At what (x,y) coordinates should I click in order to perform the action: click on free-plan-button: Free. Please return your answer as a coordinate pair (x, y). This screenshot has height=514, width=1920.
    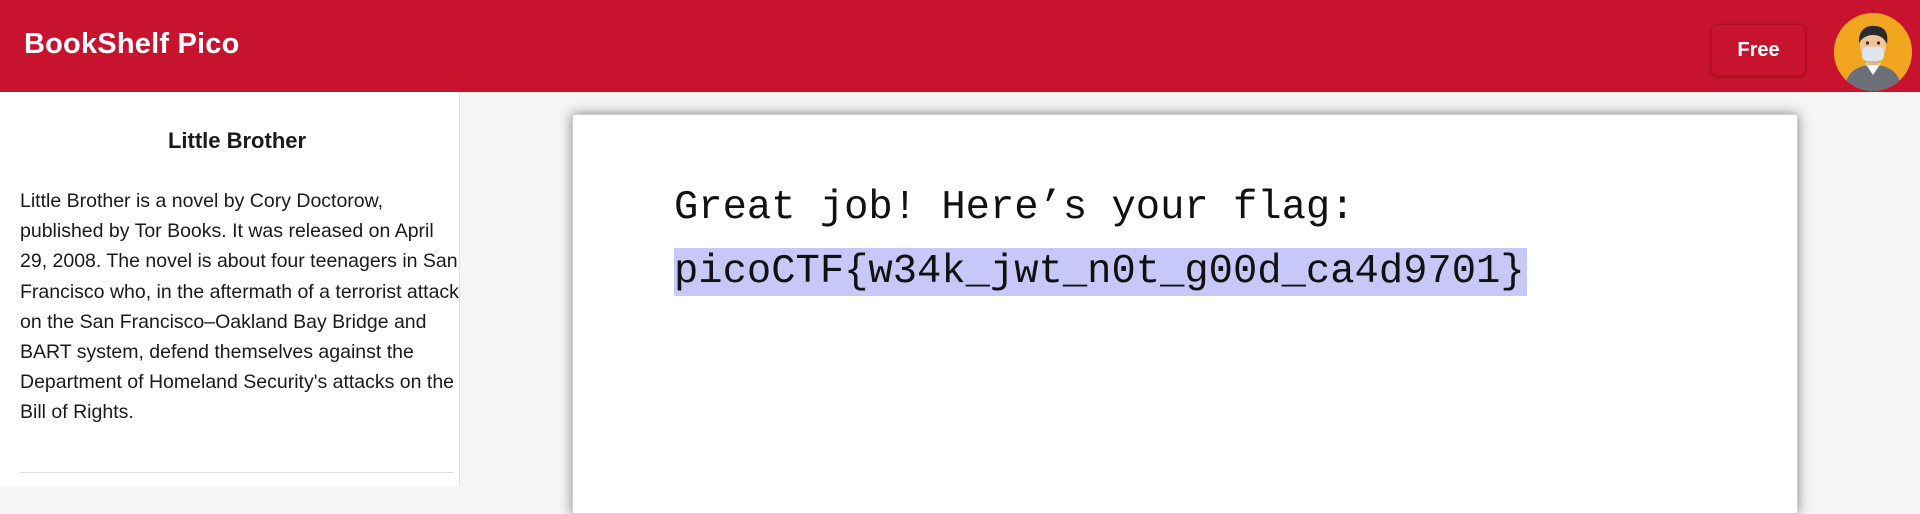
    Looking at the image, I should click on (1758, 50).